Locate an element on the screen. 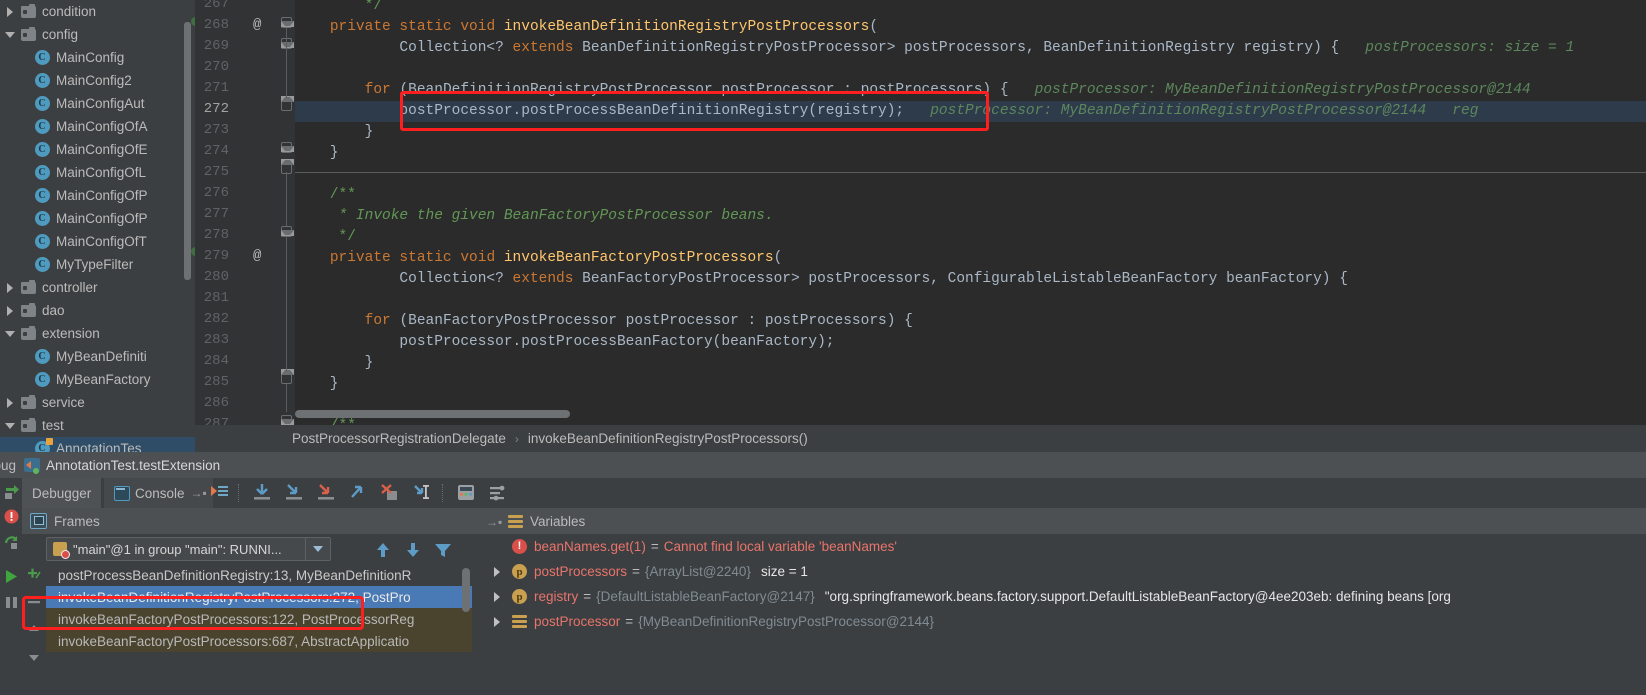 This screenshot has width=1646, height=695. tree-item-mainconfigofe: C MainConfigOfE is located at coordinates (97, 149).